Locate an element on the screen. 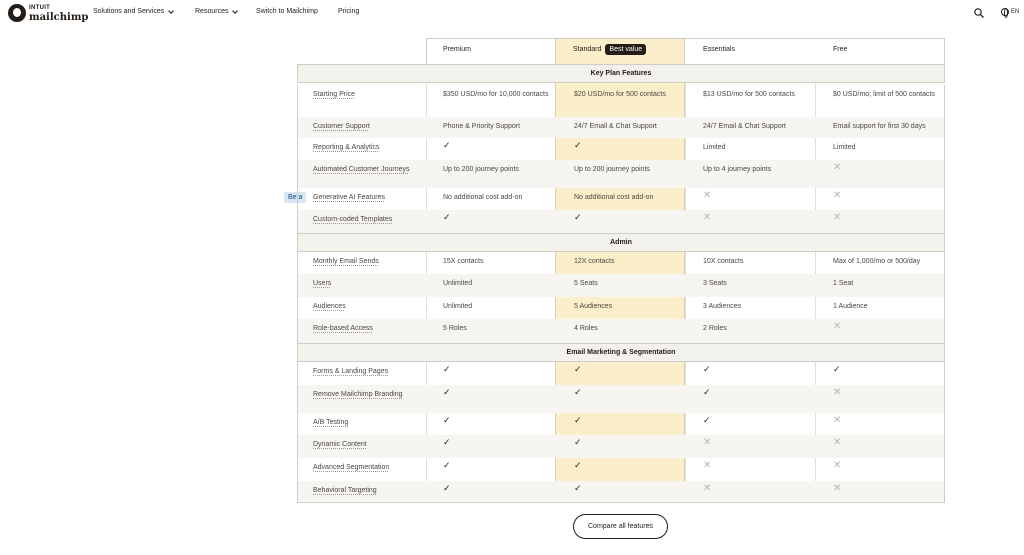  globe-icon is located at coordinates (1005, 13).